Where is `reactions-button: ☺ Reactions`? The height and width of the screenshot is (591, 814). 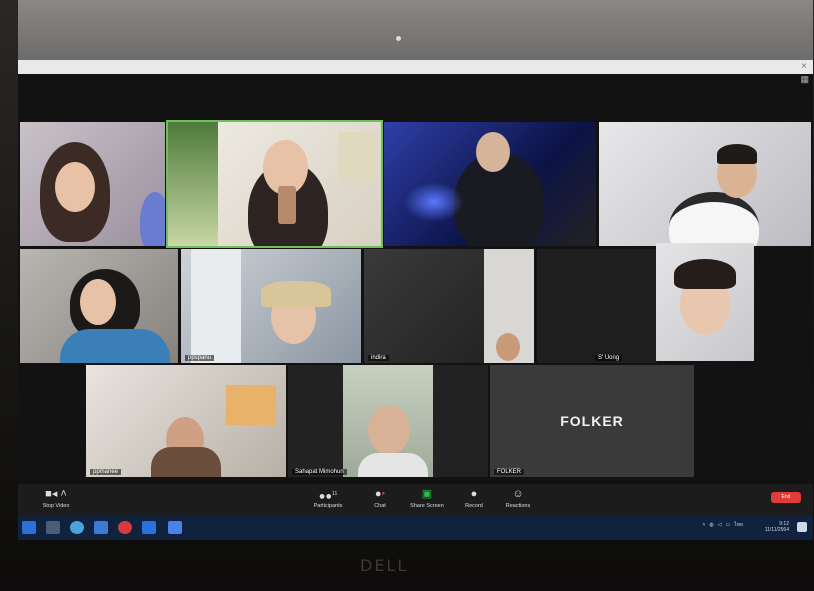
reactions-button: ☺ Reactions is located at coordinates (518, 498).